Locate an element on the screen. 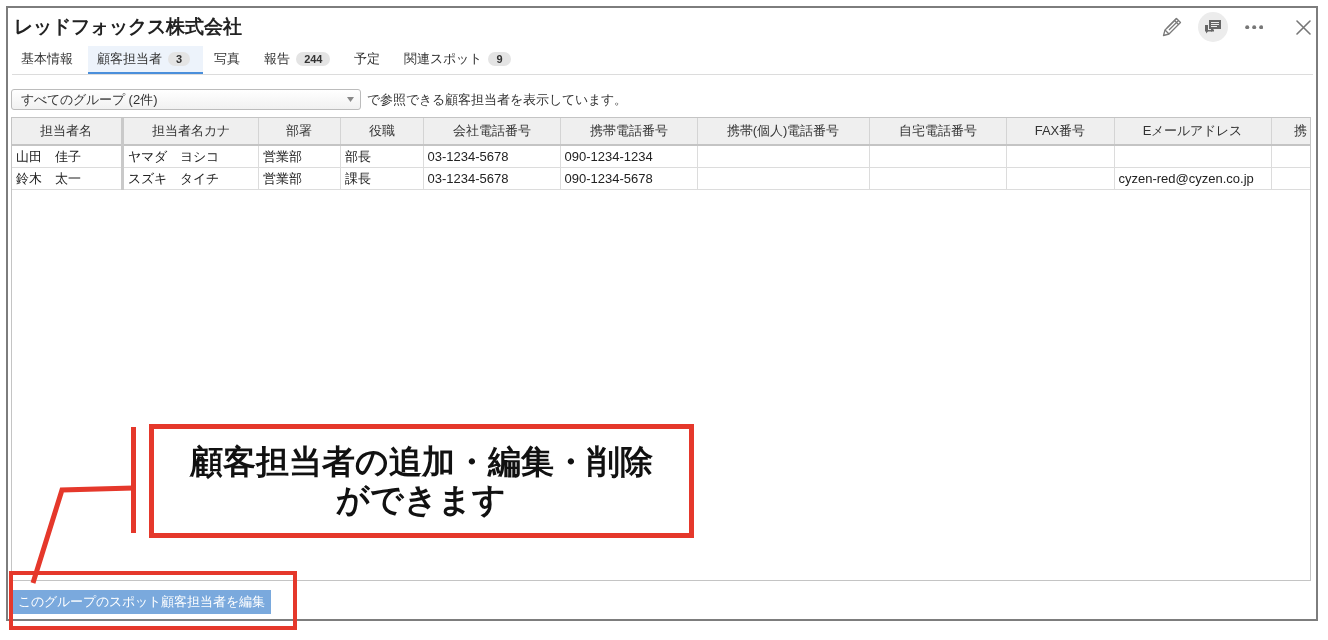  table-cell: 090-1234-1234 is located at coordinates (628, 156).